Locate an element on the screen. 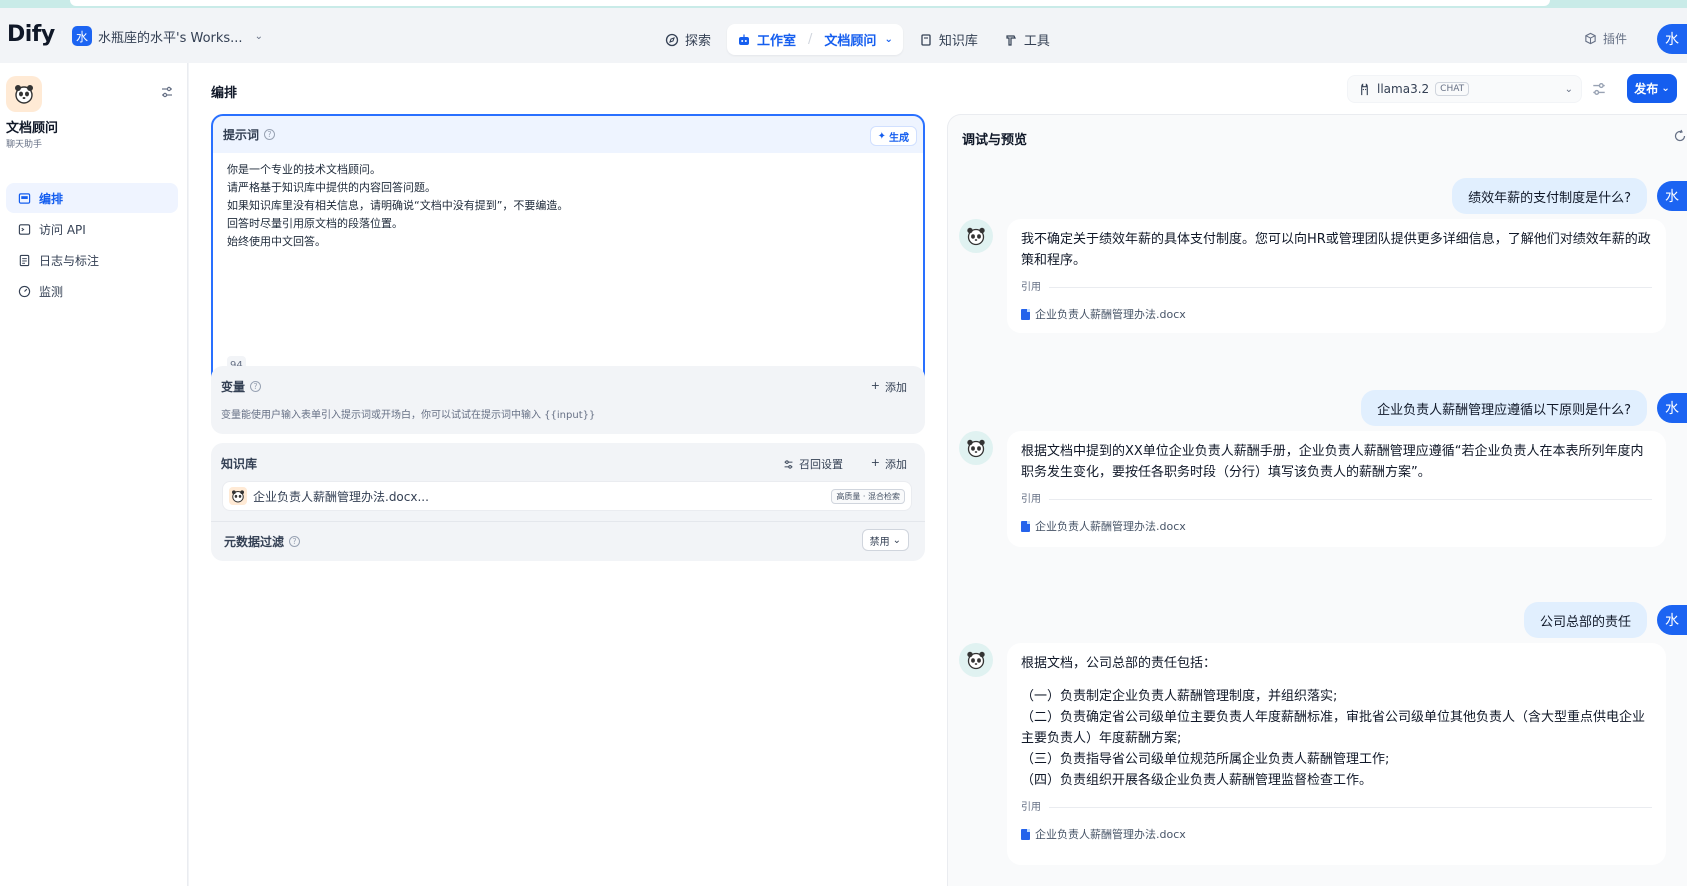 The image size is (1687, 886). compass-icon is located at coordinates (672, 39).